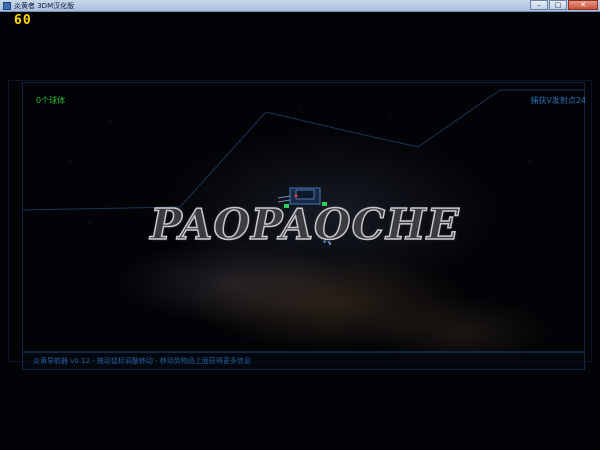 Image resolution: width=600 pixels, height=450 pixels. Describe the element at coordinates (142, 361) in the screenshot. I see `status-text: 炎黄导航器 v0.12 - 拖动鼠标调整移动 - 移动到物品上面获得更多信息` at that location.